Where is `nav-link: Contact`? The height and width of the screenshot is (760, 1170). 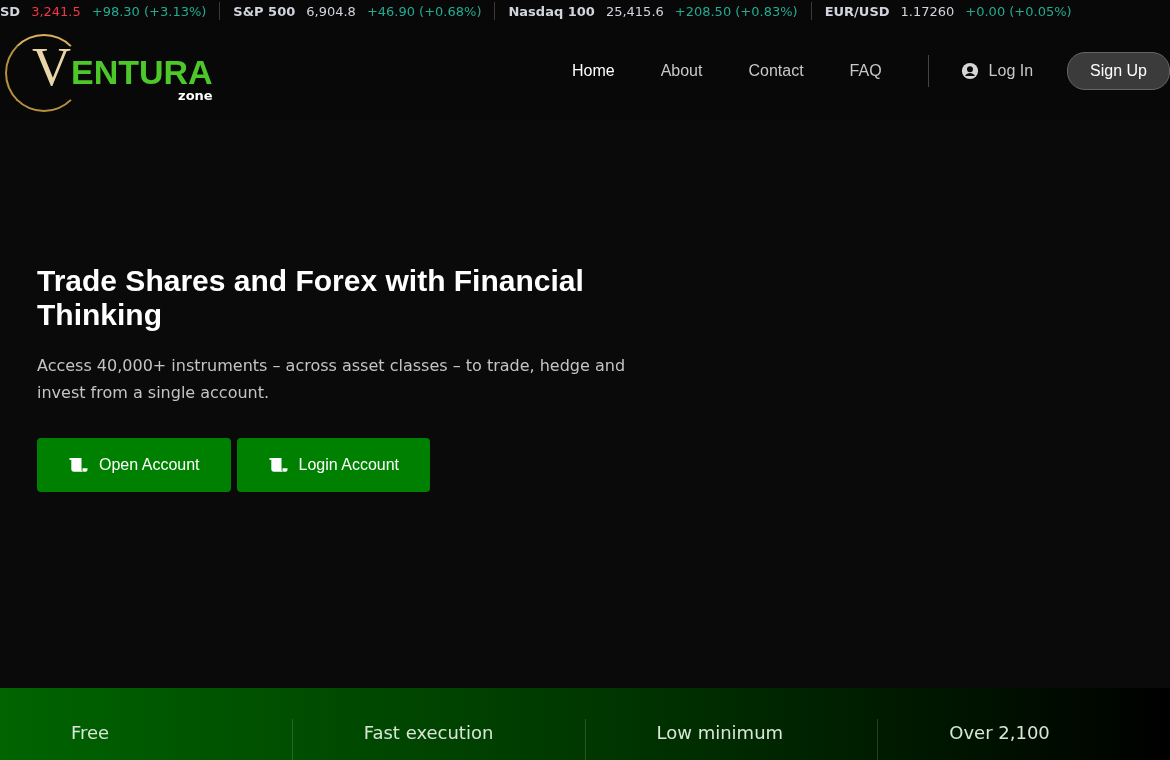 nav-link: Contact is located at coordinates (776, 71).